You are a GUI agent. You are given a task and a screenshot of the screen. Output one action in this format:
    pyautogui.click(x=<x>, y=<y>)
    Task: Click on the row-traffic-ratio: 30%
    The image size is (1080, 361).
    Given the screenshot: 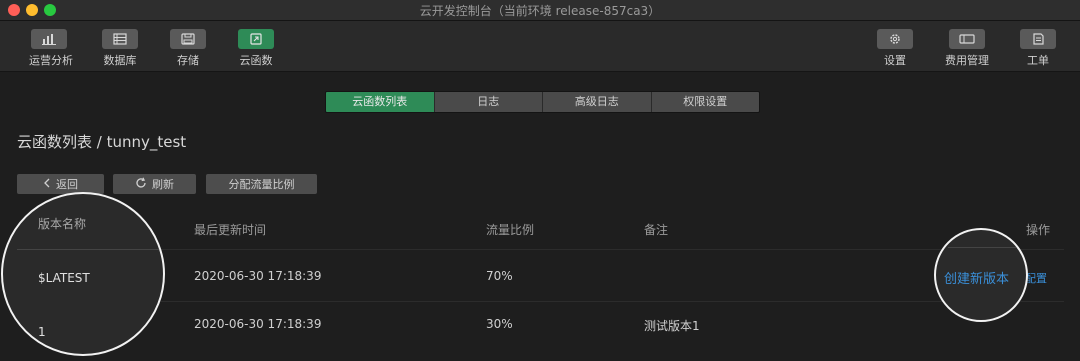 What is the action you would take?
    pyautogui.click(x=499, y=324)
    